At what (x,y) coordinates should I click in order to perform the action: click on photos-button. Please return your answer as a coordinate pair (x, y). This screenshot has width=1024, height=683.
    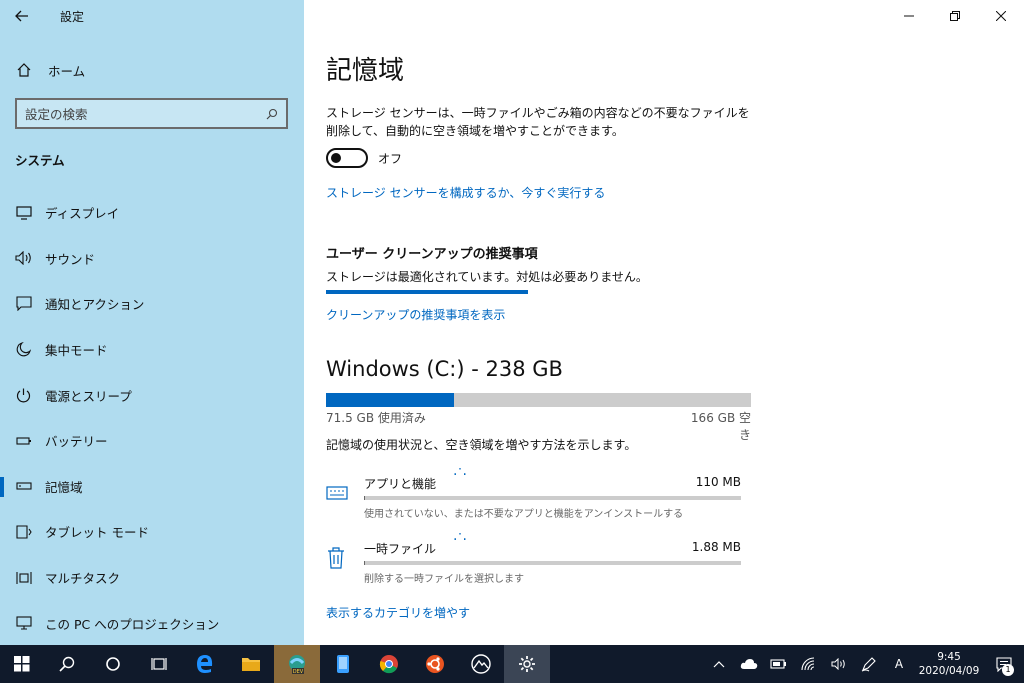
    Looking at the image, I should click on (481, 664).